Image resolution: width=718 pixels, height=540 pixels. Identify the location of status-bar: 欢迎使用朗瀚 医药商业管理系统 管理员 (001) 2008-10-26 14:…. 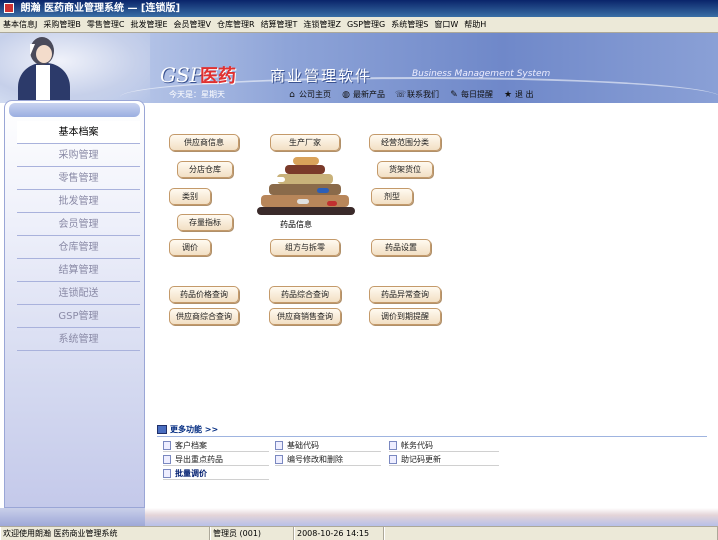
(359, 533).